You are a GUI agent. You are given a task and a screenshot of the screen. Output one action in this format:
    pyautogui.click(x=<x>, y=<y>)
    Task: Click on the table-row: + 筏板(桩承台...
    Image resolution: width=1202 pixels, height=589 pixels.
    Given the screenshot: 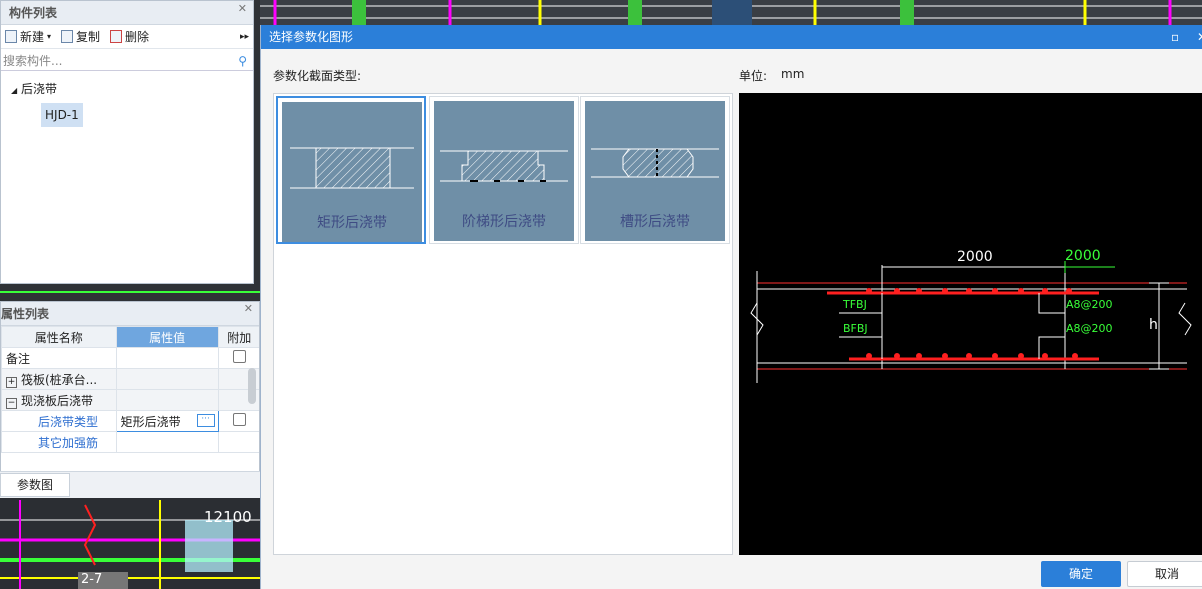 What is the action you would take?
    pyautogui.click(x=130, y=379)
    